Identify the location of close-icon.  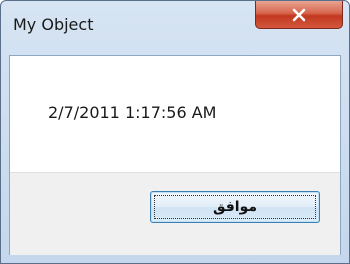
(299, 15).